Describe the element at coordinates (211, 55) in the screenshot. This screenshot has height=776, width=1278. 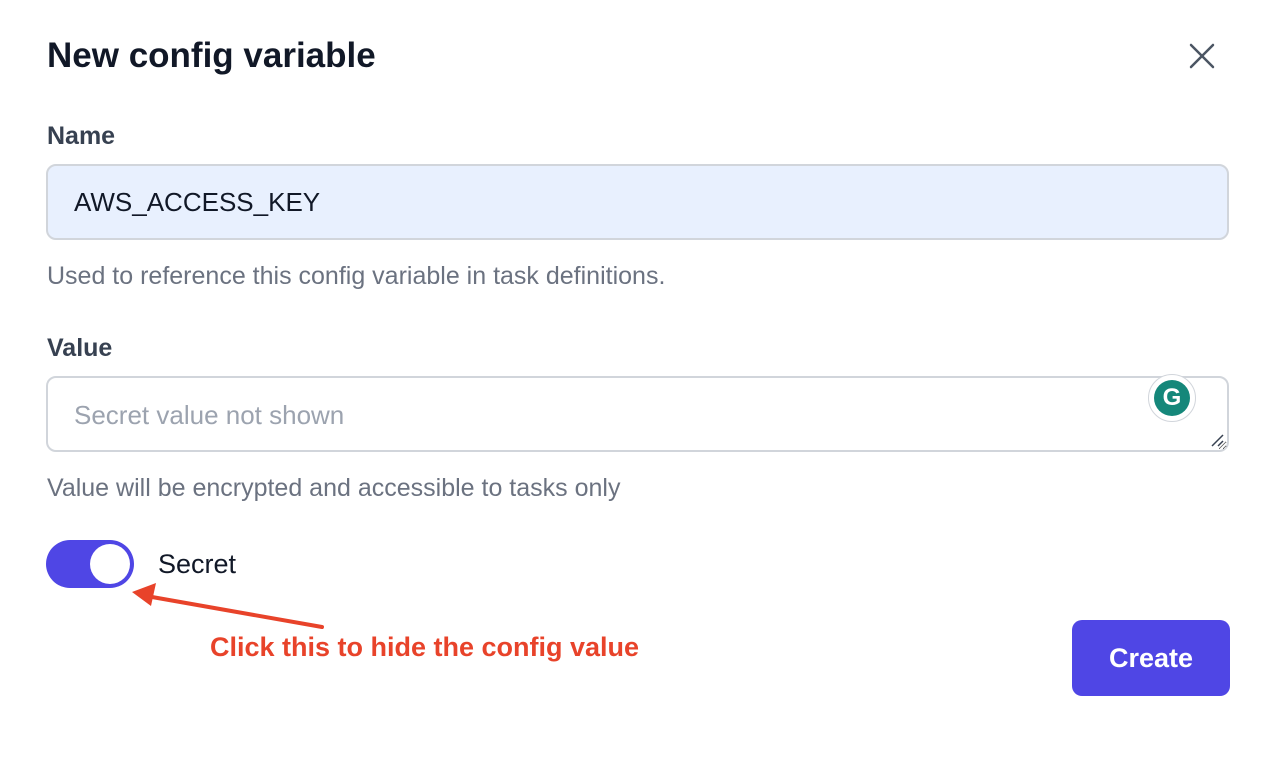
I see `dialog-title: New config variable` at that location.